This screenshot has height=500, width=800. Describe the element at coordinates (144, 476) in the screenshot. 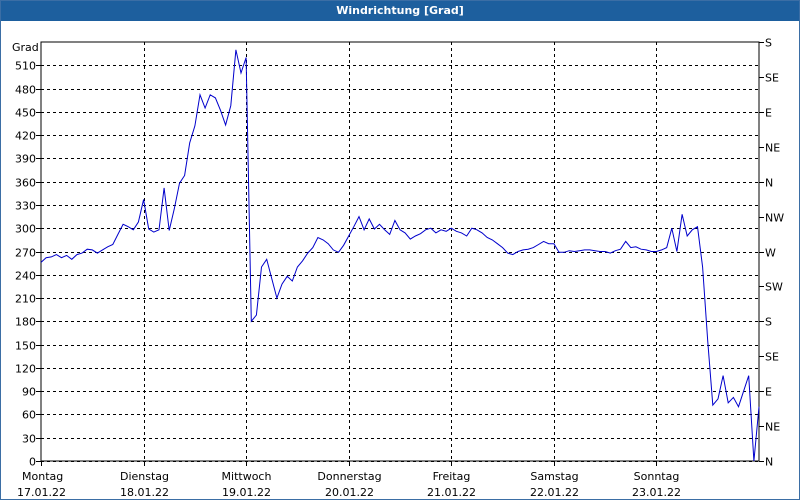

I see `x-tick-day: Dienstag` at that location.